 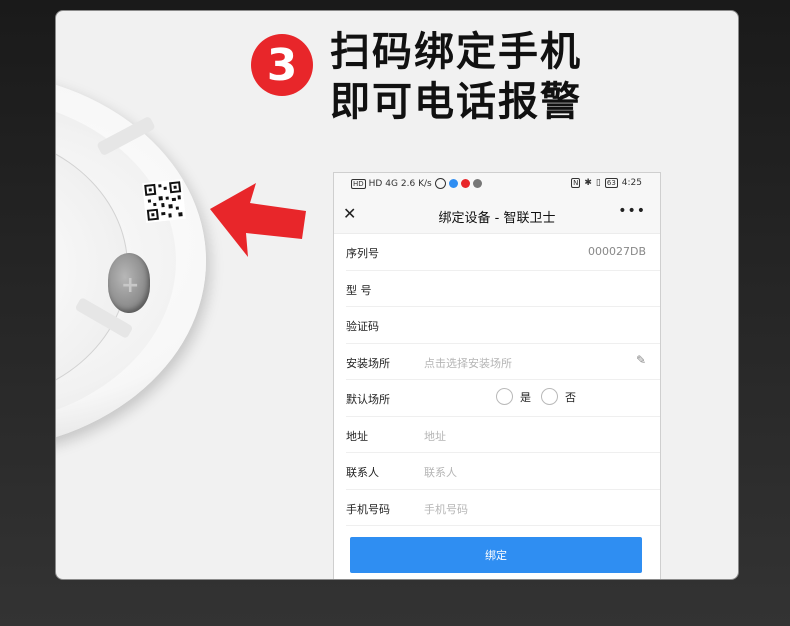 I want to click on install-location-row: 安装场所 点击选择安装场所 ✎, so click(x=503, y=362).